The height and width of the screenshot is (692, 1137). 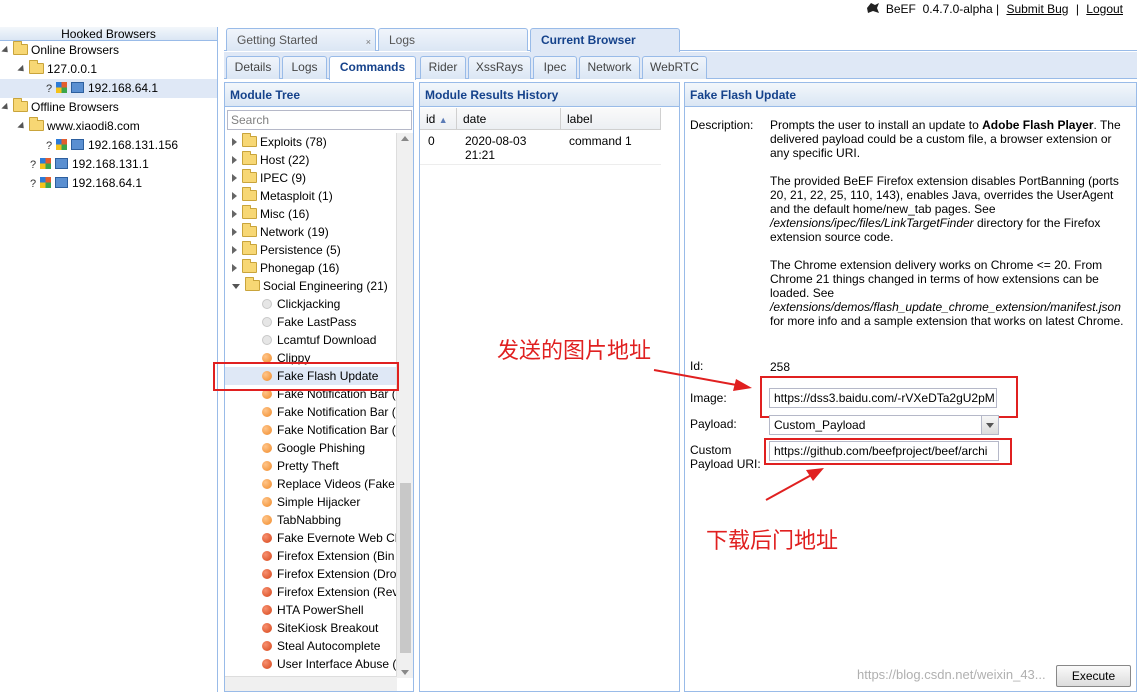 What do you see at coordinates (306, 376) in the screenshot?
I see `module-highlight-box` at bounding box center [306, 376].